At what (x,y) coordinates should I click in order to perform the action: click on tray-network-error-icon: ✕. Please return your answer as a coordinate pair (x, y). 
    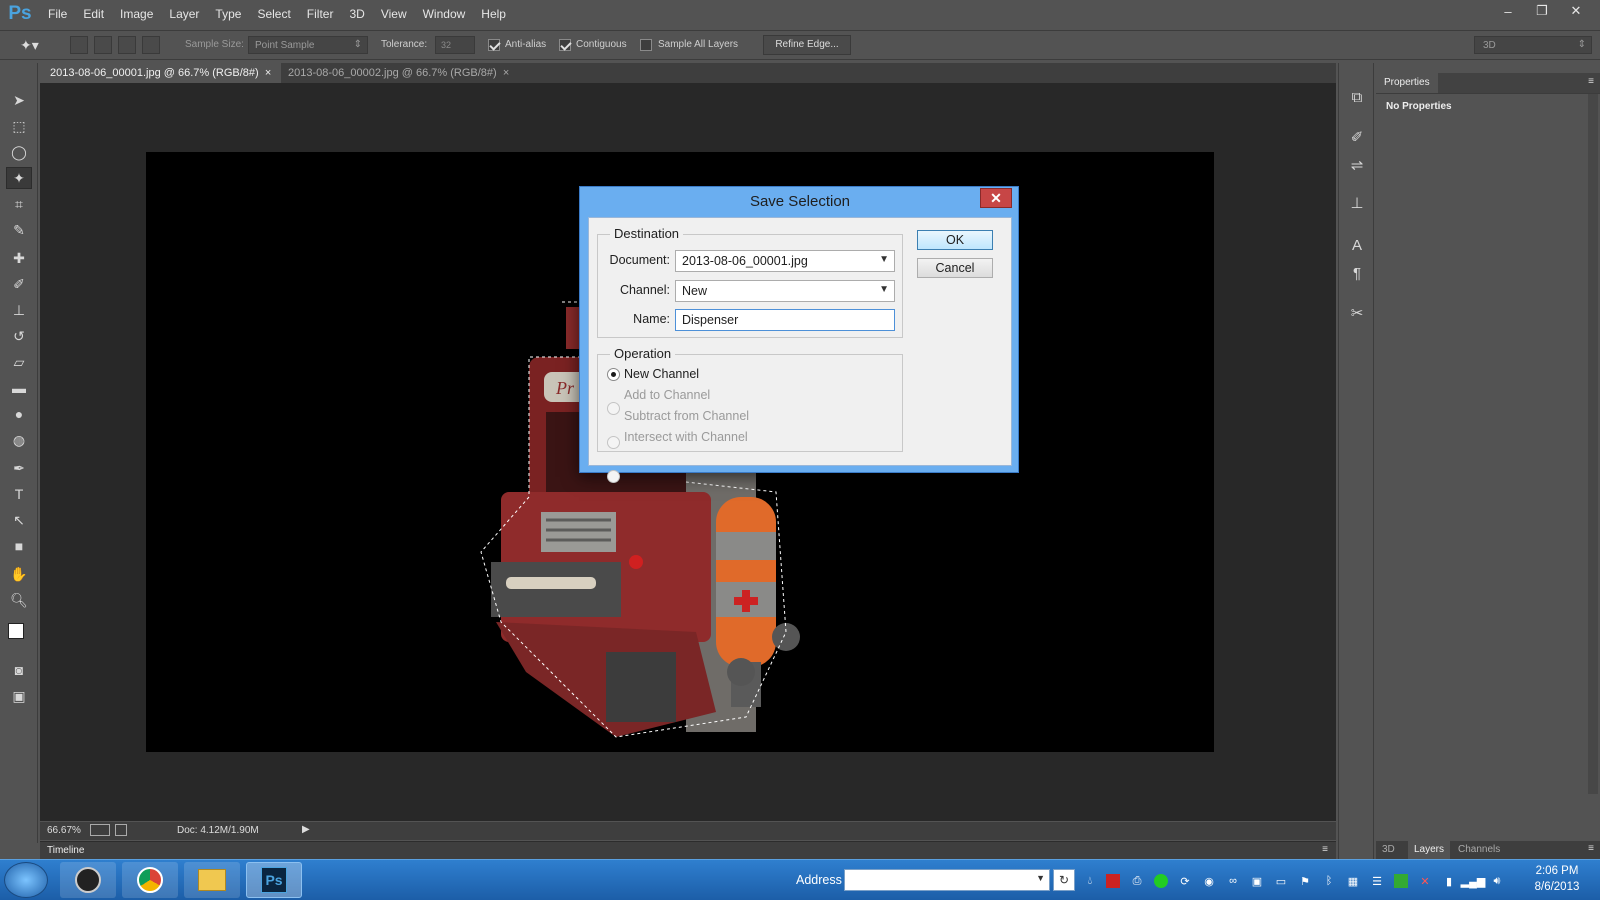
    Looking at the image, I should click on (1425, 881).